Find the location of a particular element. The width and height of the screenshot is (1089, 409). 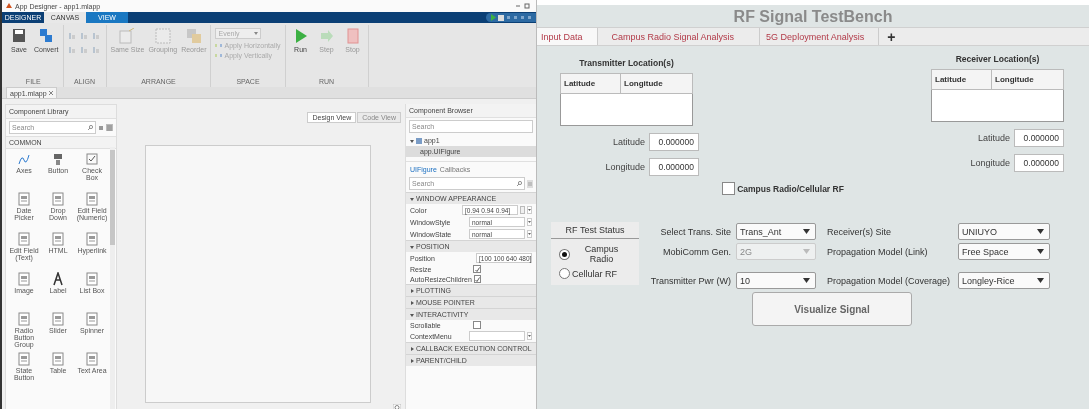

field-label: Receiver(s) Site is located at coordinates (859, 231).